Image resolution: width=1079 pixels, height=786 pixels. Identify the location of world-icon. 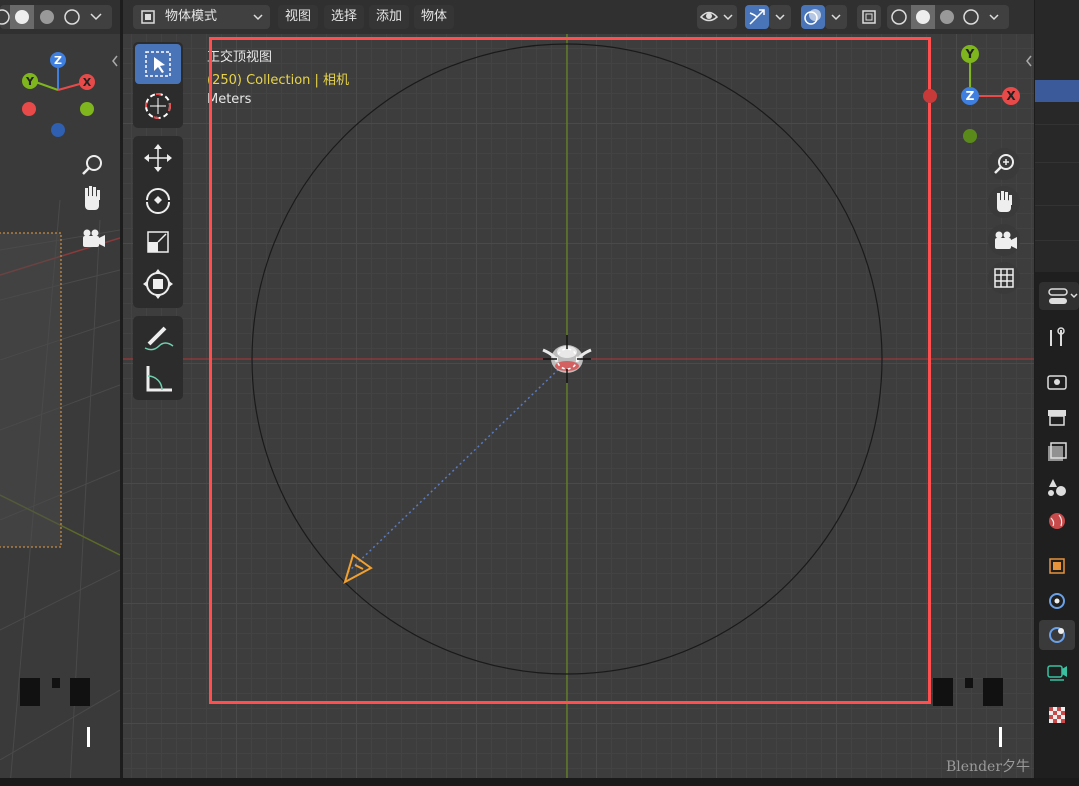
(1057, 521).